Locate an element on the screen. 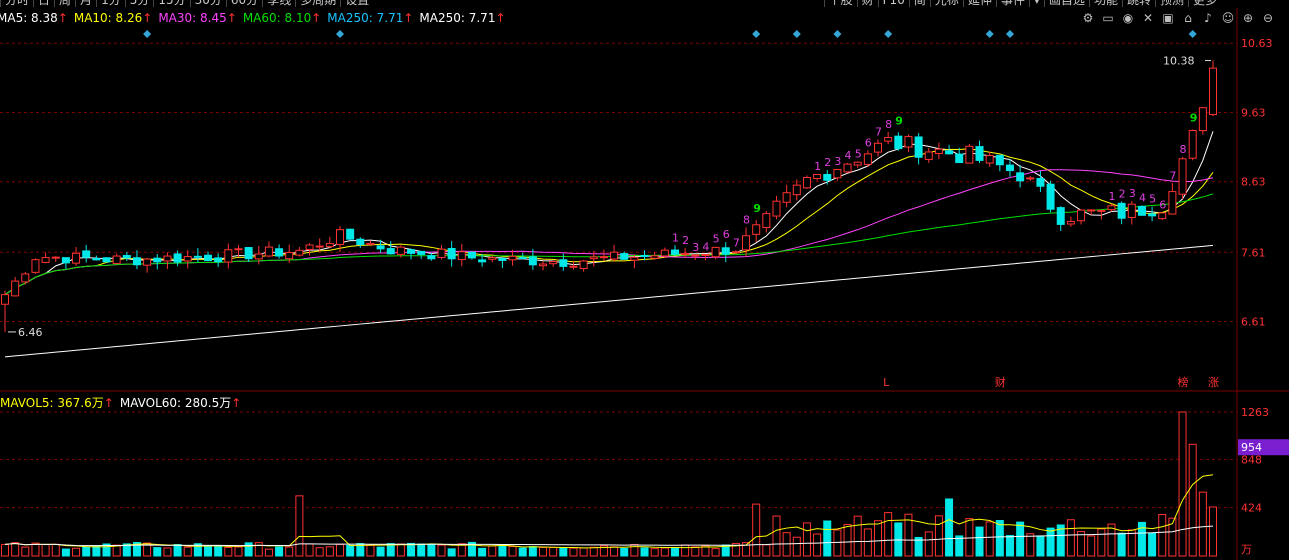  event-marker-label: 涨 is located at coordinates (1213, 382).